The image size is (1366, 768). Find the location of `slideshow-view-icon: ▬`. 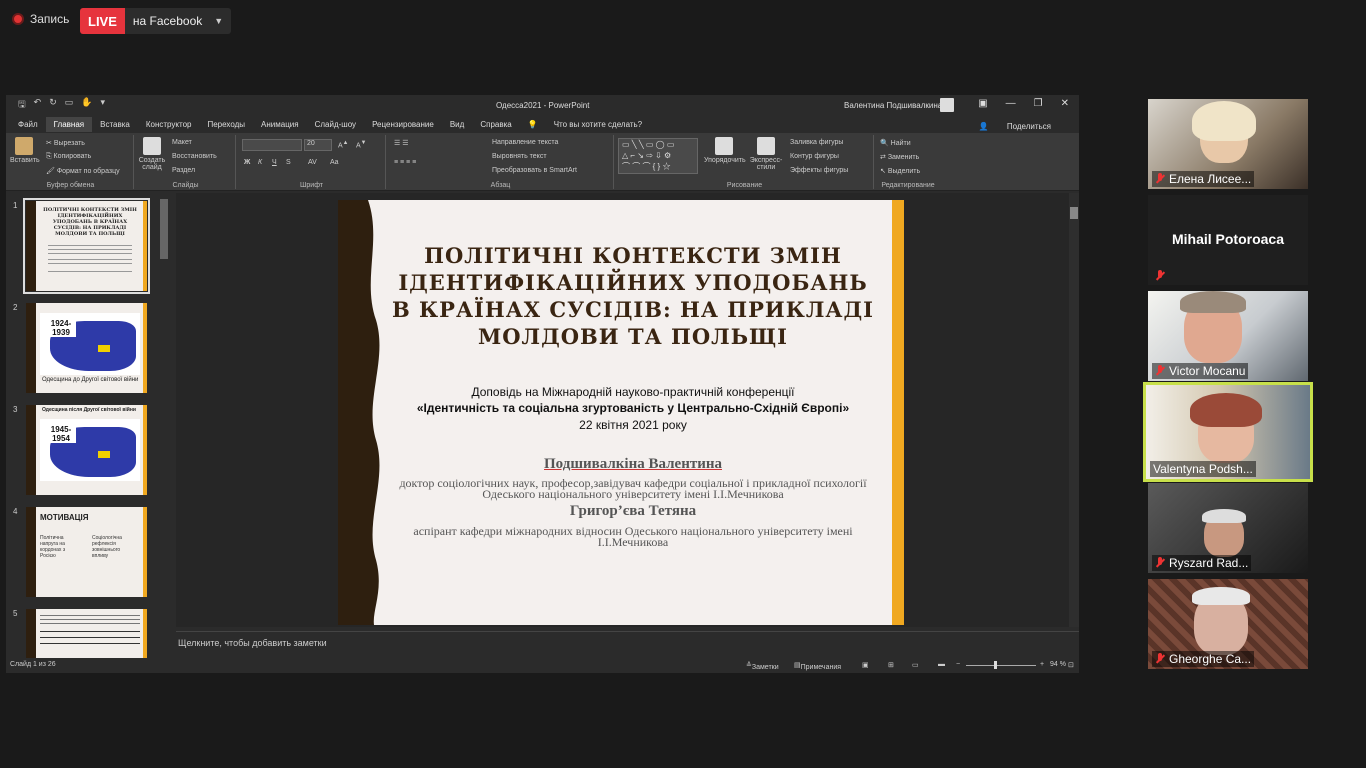

slideshow-view-icon: ▬ is located at coordinates (941, 664).